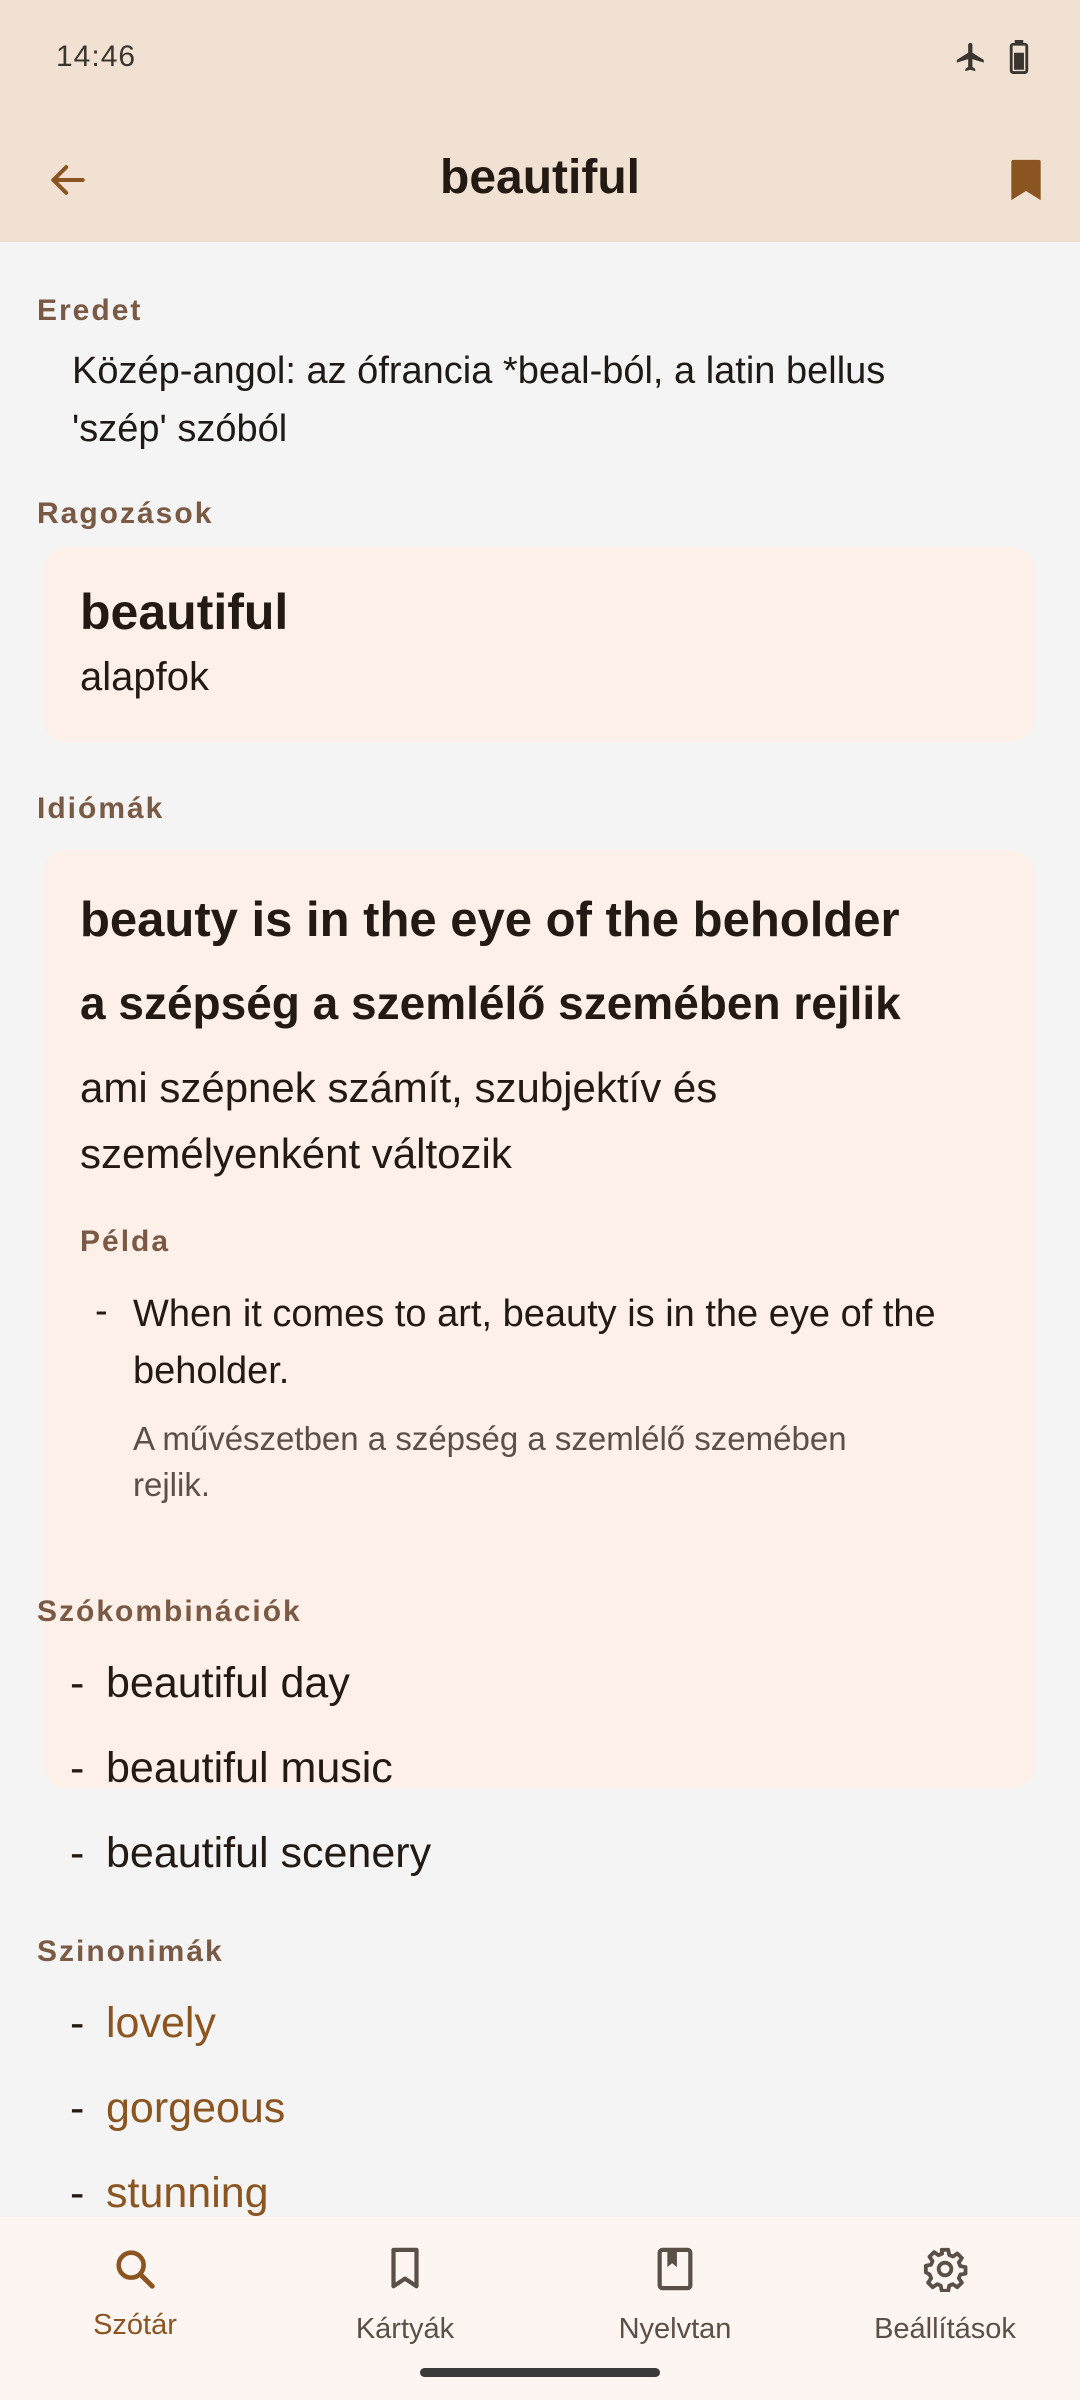 Image resolution: width=1080 pixels, height=2400 pixels. Describe the element at coordinates (96, 56) in the screenshot. I see `status-time: 14:46` at that location.